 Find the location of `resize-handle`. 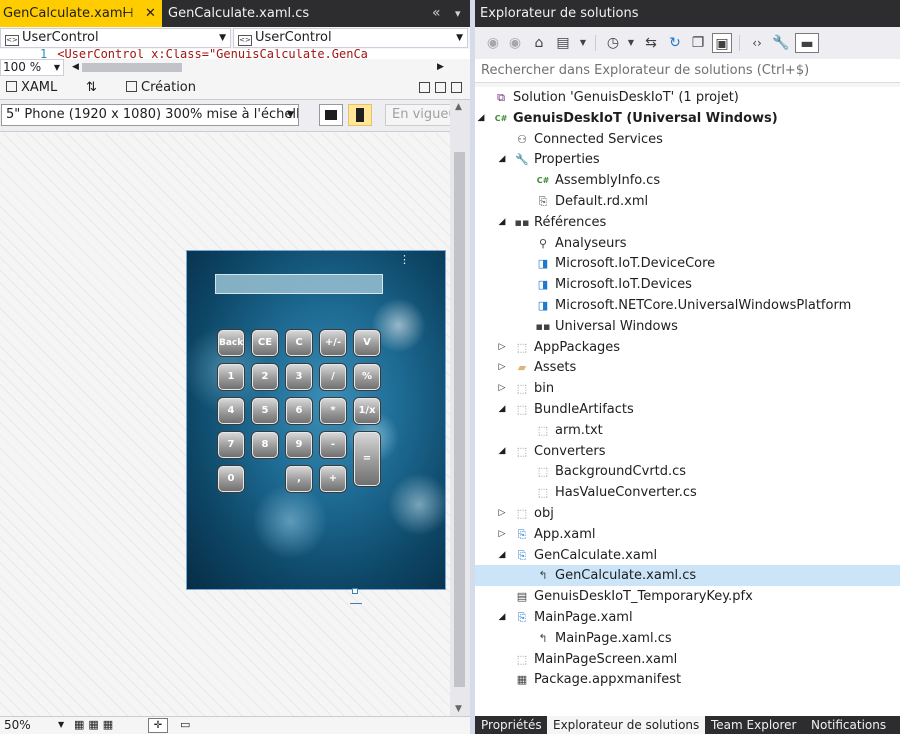

resize-handle is located at coordinates (355, 591).